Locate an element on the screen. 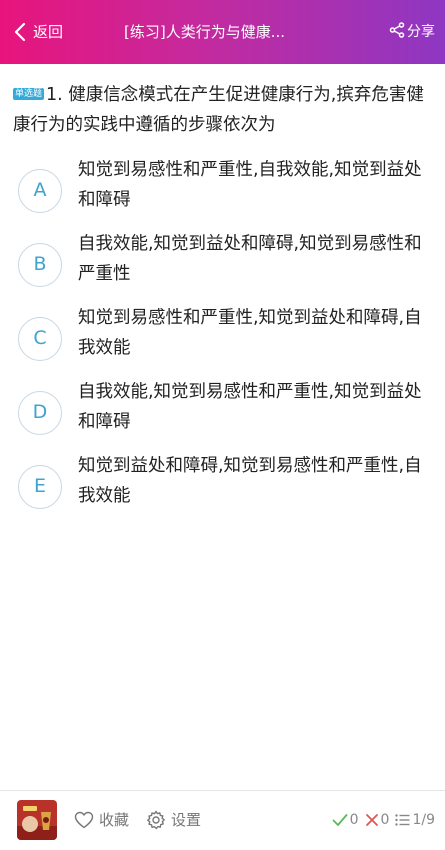 This screenshot has width=445, height=850. list-icon is located at coordinates (403, 820).